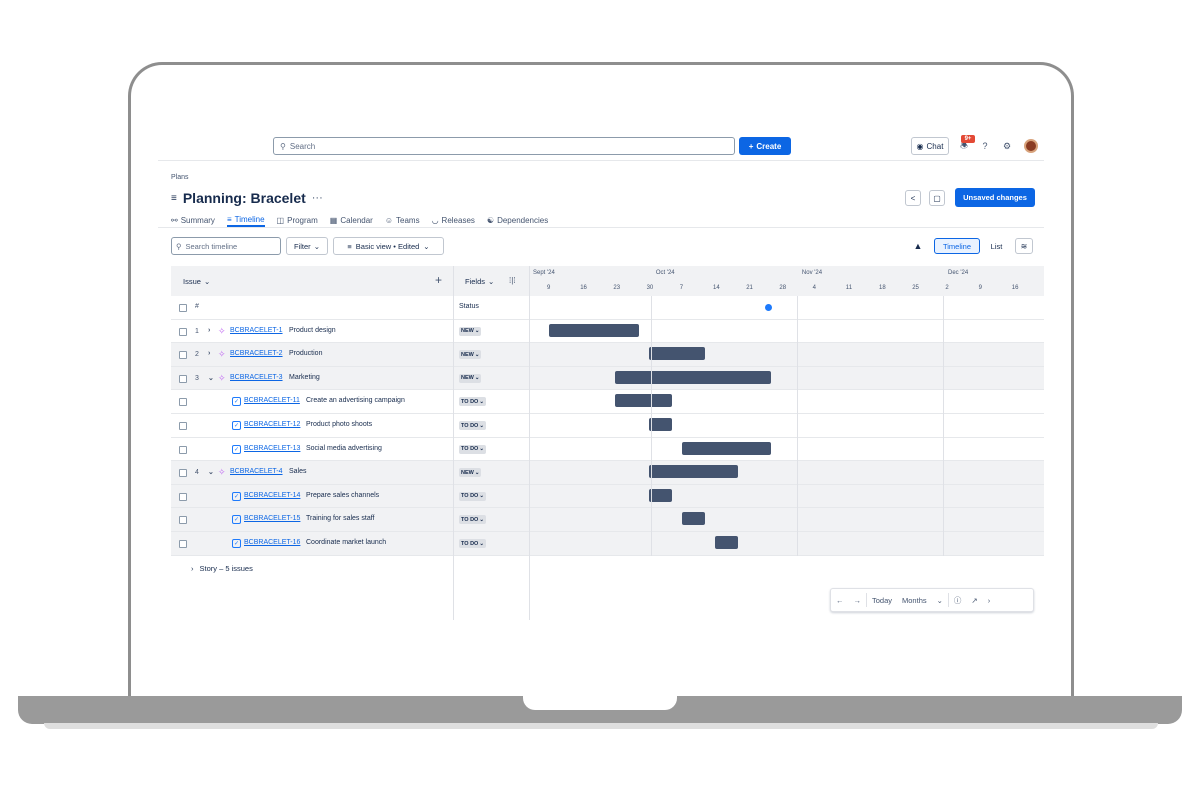 This screenshot has height=790, width=1200. What do you see at coordinates (272, 518) in the screenshot?
I see `issue-key-link: BCBRACELET-15` at bounding box center [272, 518].